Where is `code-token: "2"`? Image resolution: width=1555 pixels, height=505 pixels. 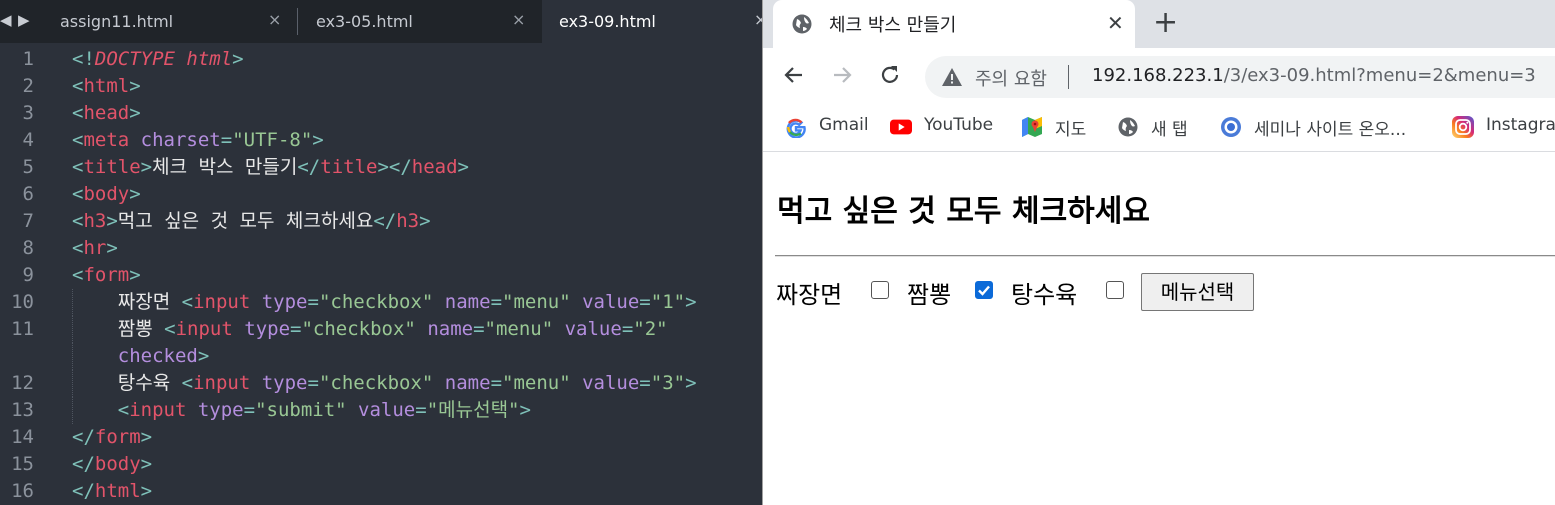
code-token: "2" is located at coordinates (650, 329).